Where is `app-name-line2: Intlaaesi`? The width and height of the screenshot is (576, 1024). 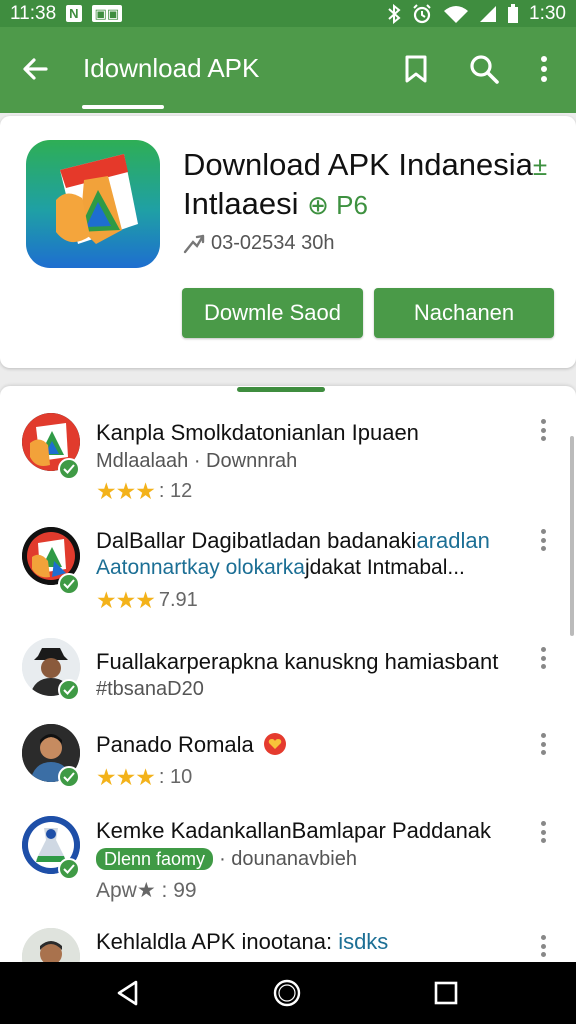
app-name-line2: Intlaaesi is located at coordinates (241, 203).